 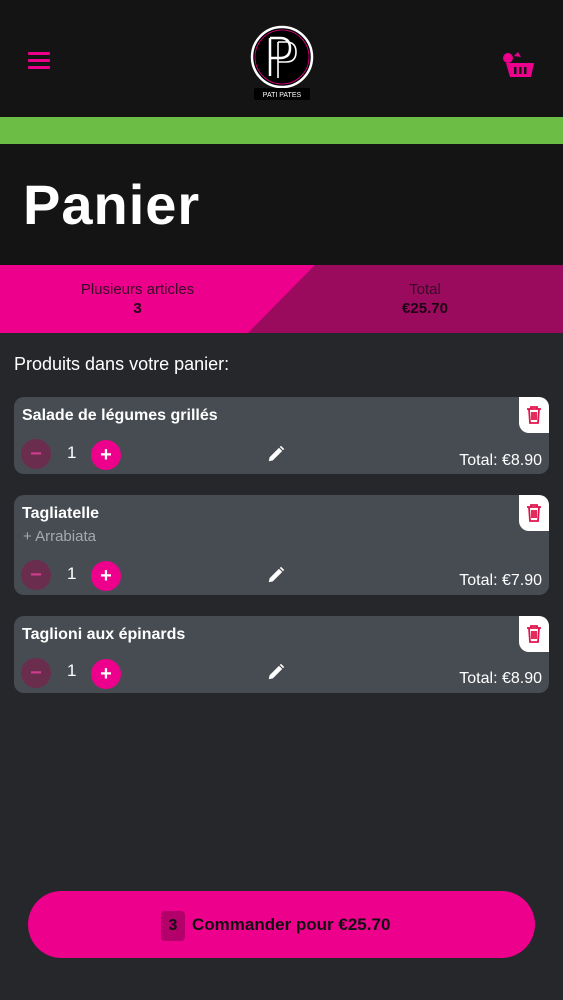 What do you see at coordinates (425, 289) in the screenshot?
I see `total-label: Total` at bounding box center [425, 289].